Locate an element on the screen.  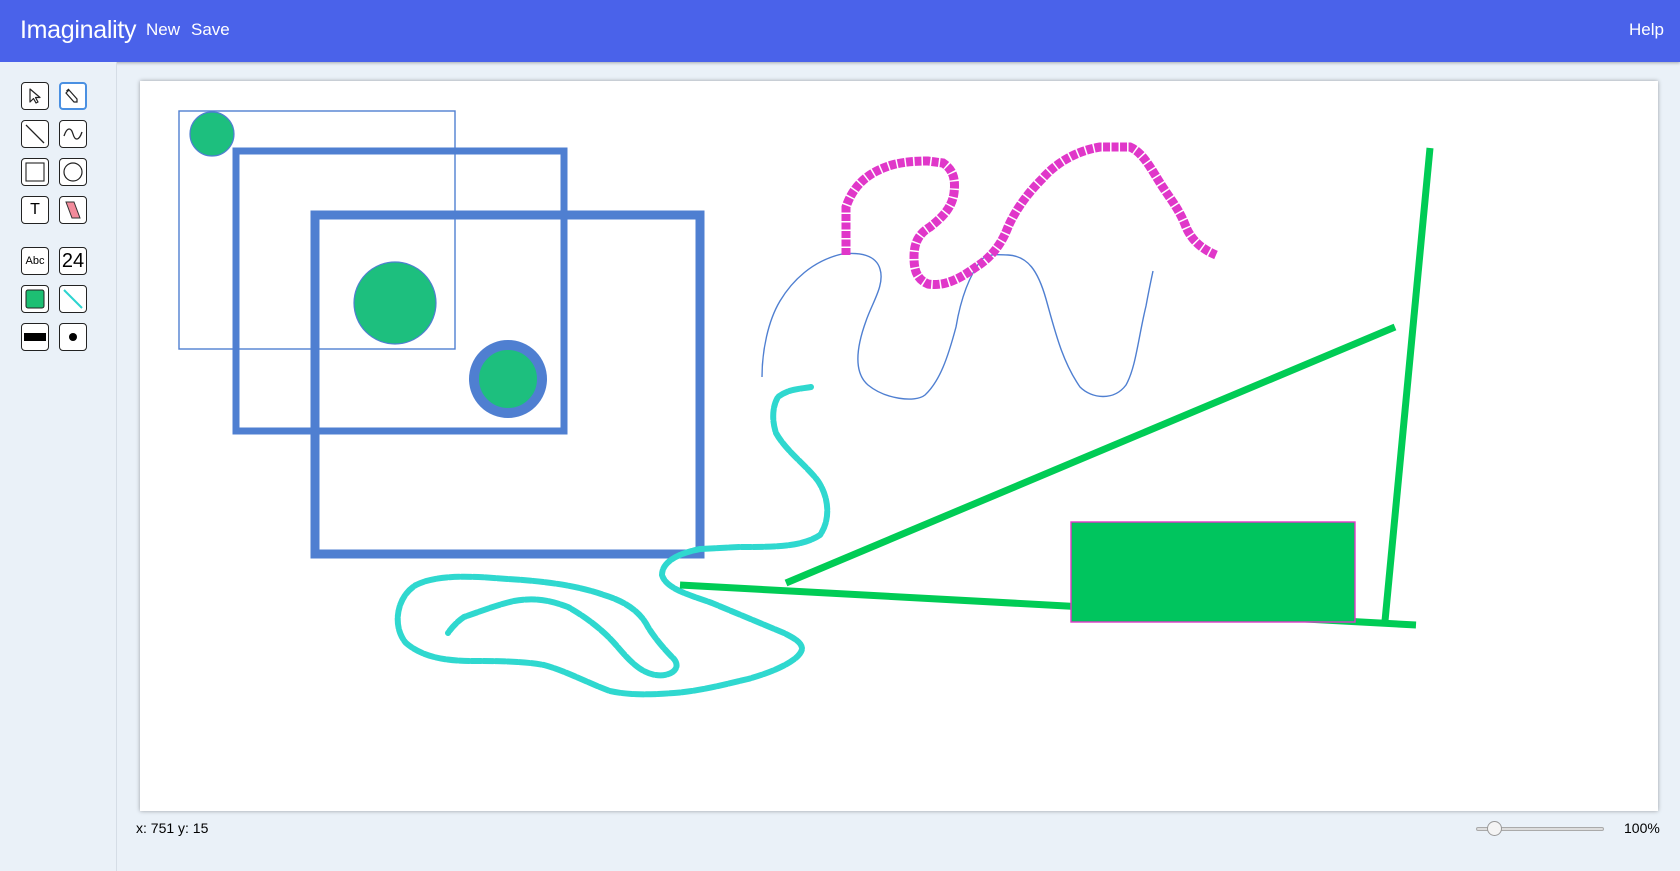
font-size-label: 24 is located at coordinates (73, 260).